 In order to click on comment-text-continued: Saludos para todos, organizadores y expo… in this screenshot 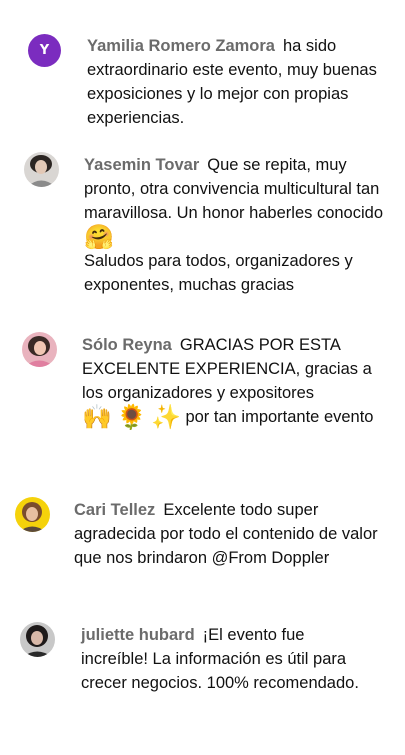, I will do `click(218, 273)`.